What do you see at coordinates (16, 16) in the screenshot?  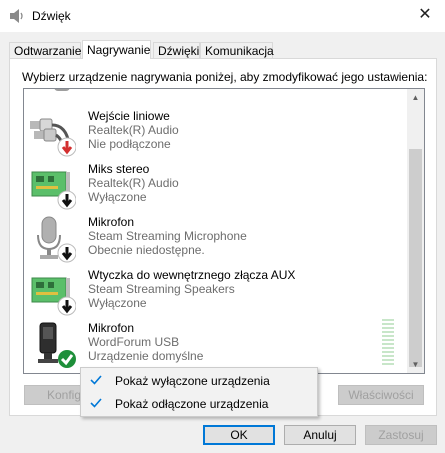 I see `speaker-icon` at bounding box center [16, 16].